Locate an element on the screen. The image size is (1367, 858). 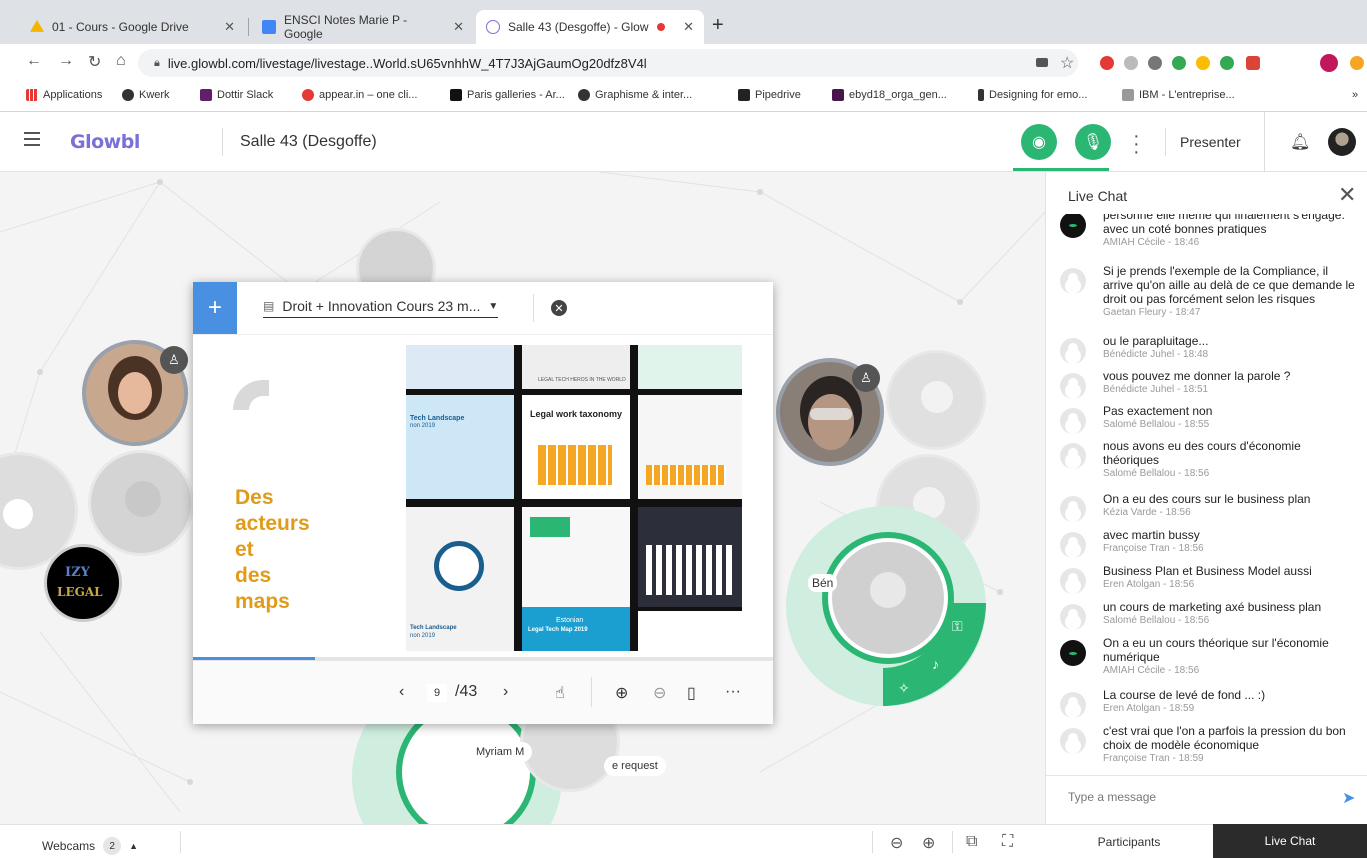
send-icon: ➤ is located at coordinates (1348, 798).